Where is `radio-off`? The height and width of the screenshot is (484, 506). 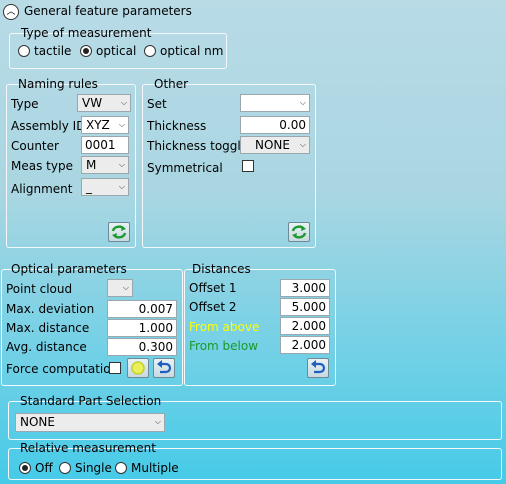
radio-off is located at coordinates (25, 468).